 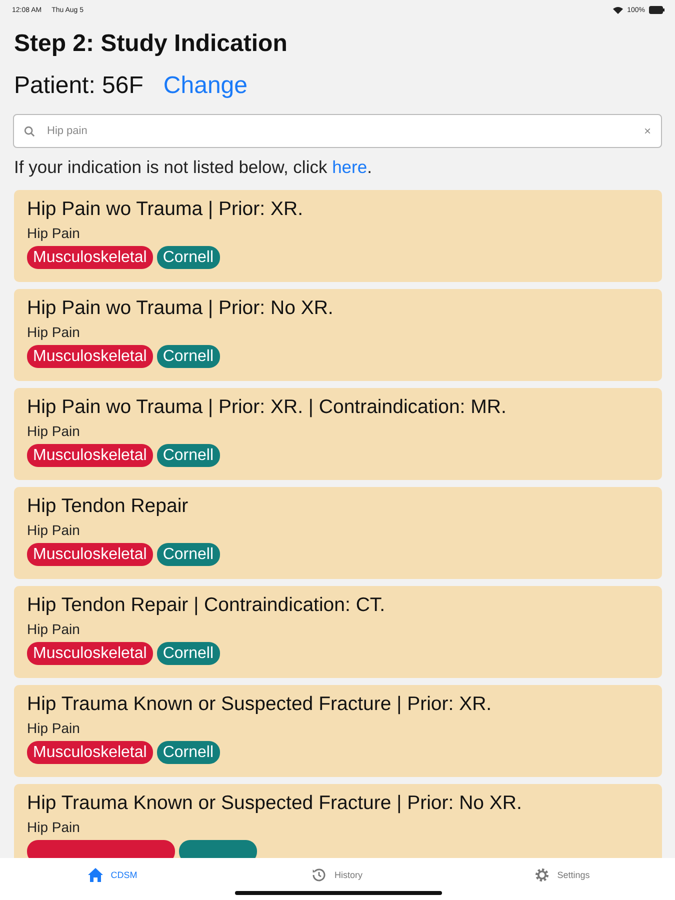 What do you see at coordinates (618, 10) in the screenshot?
I see `wifi-icon` at bounding box center [618, 10].